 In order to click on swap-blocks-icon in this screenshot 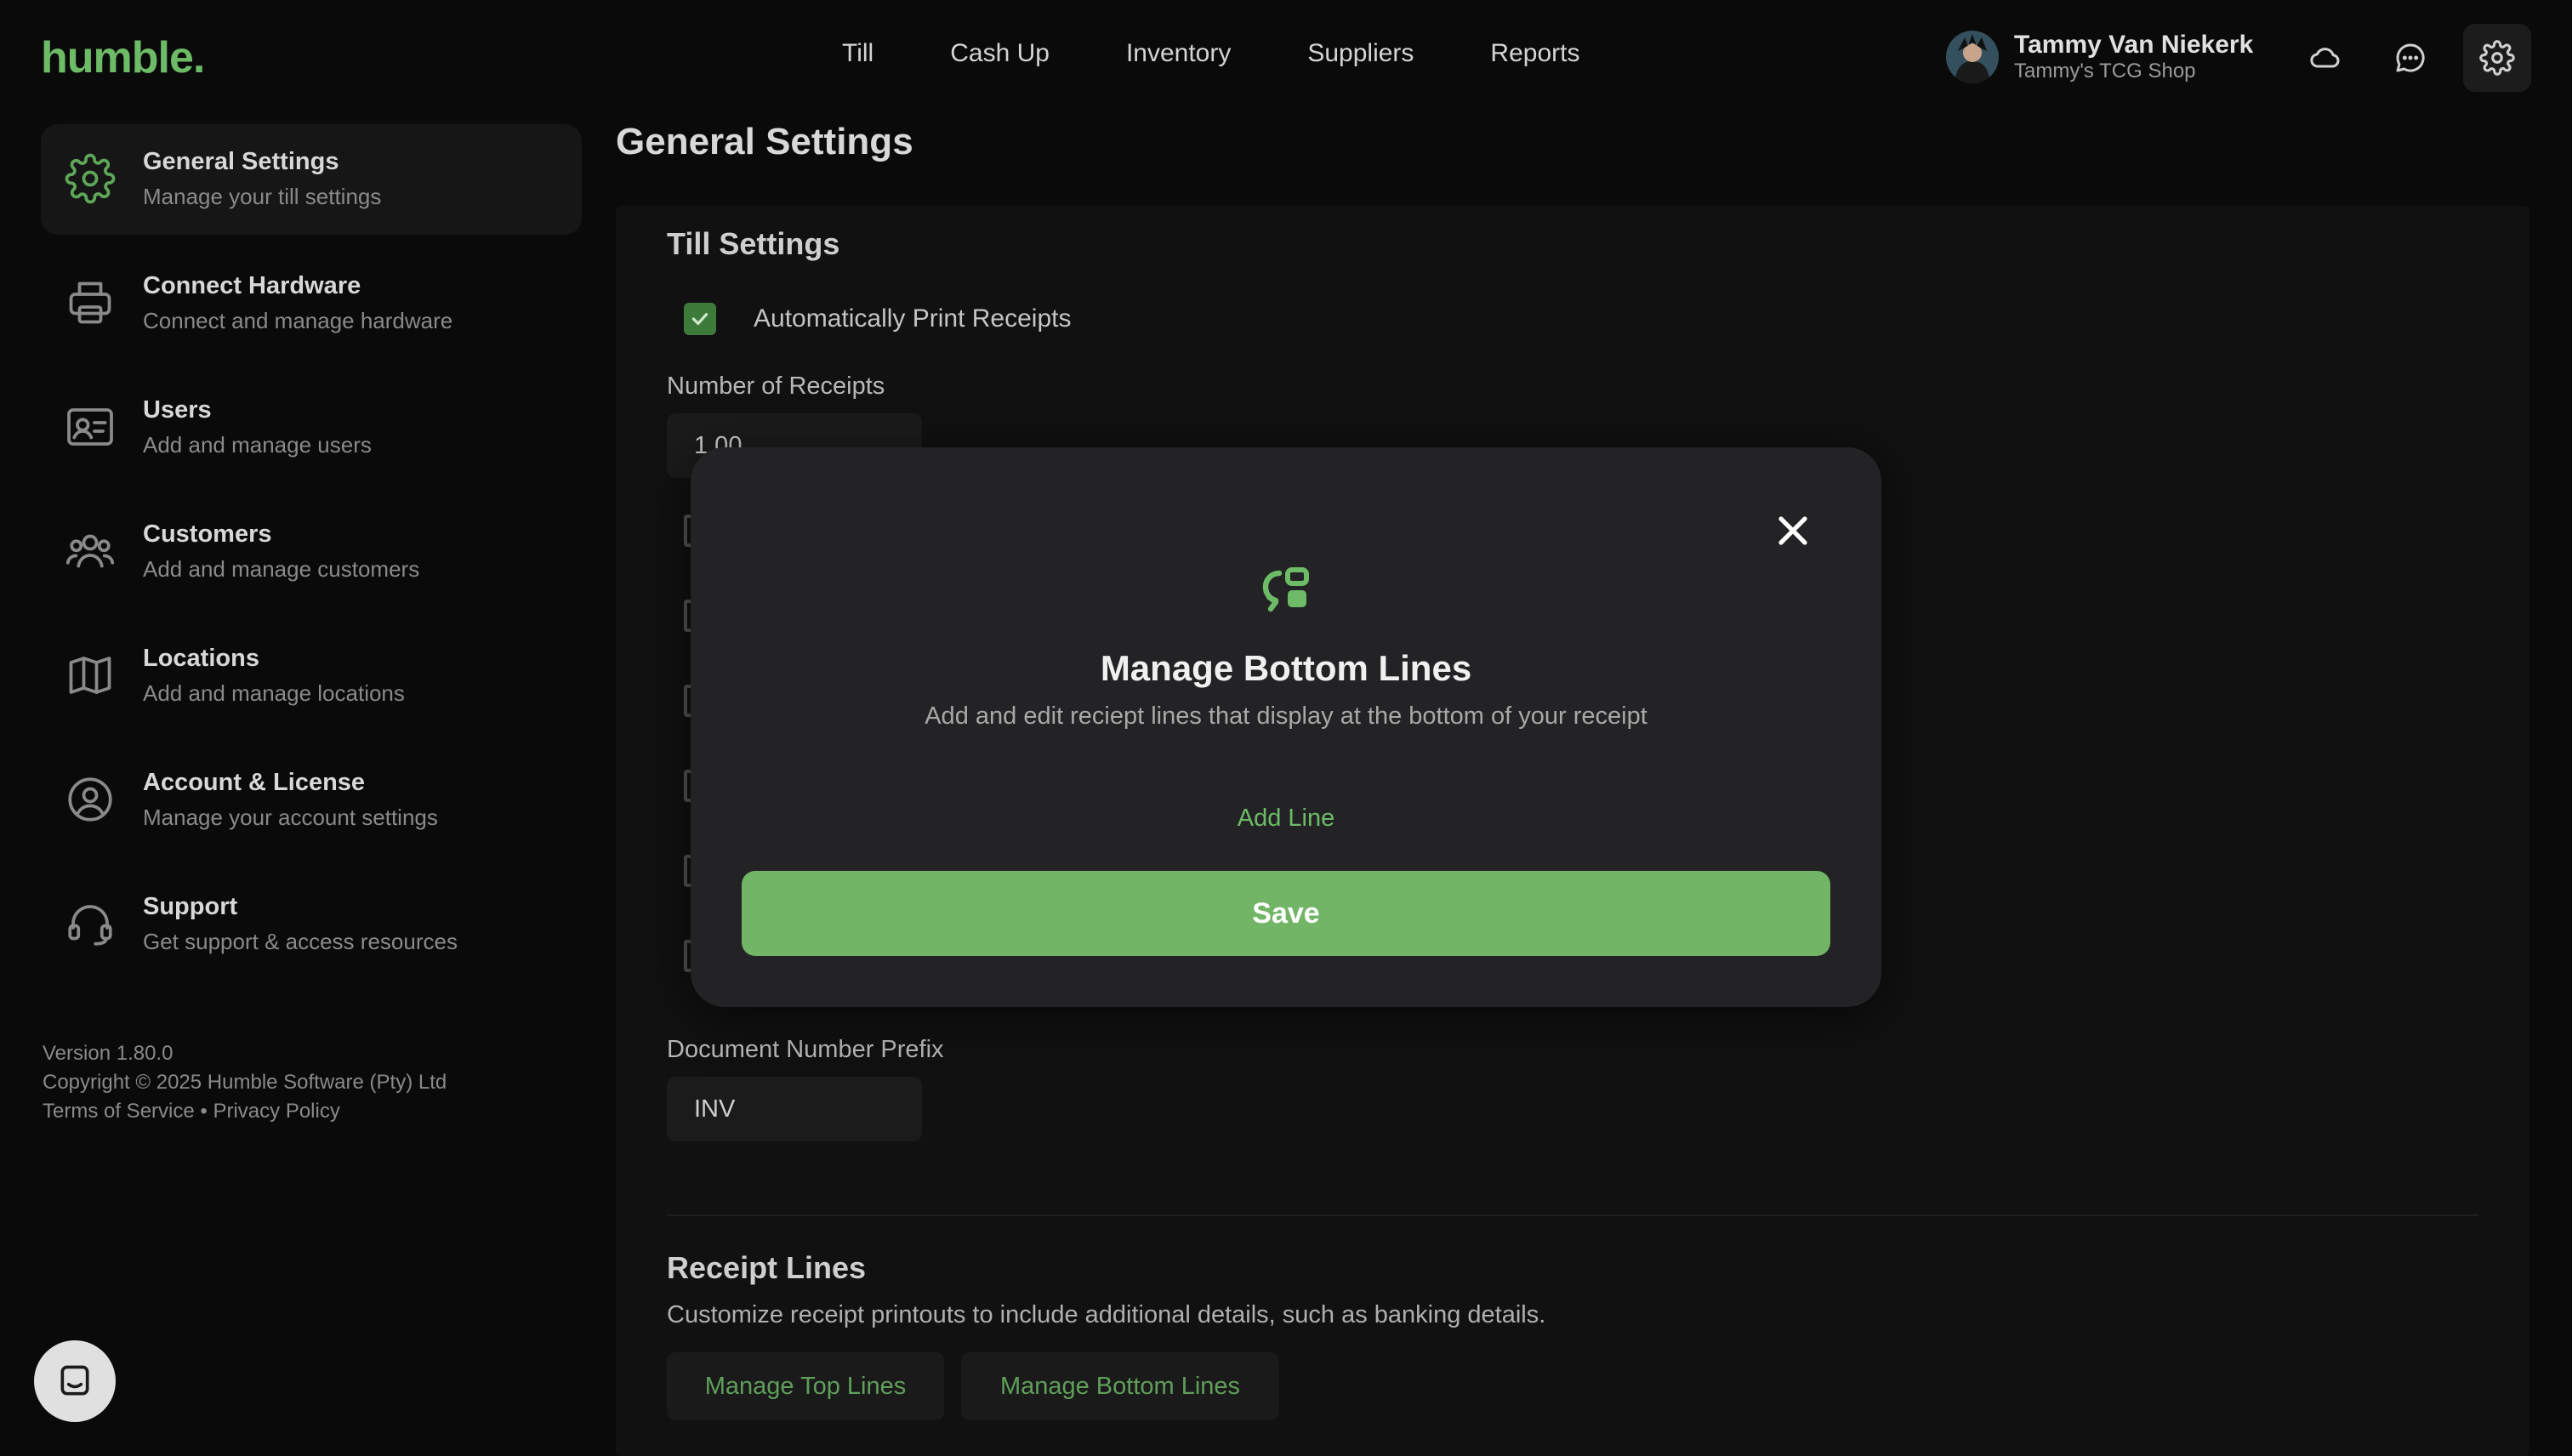, I will do `click(1286, 590)`.